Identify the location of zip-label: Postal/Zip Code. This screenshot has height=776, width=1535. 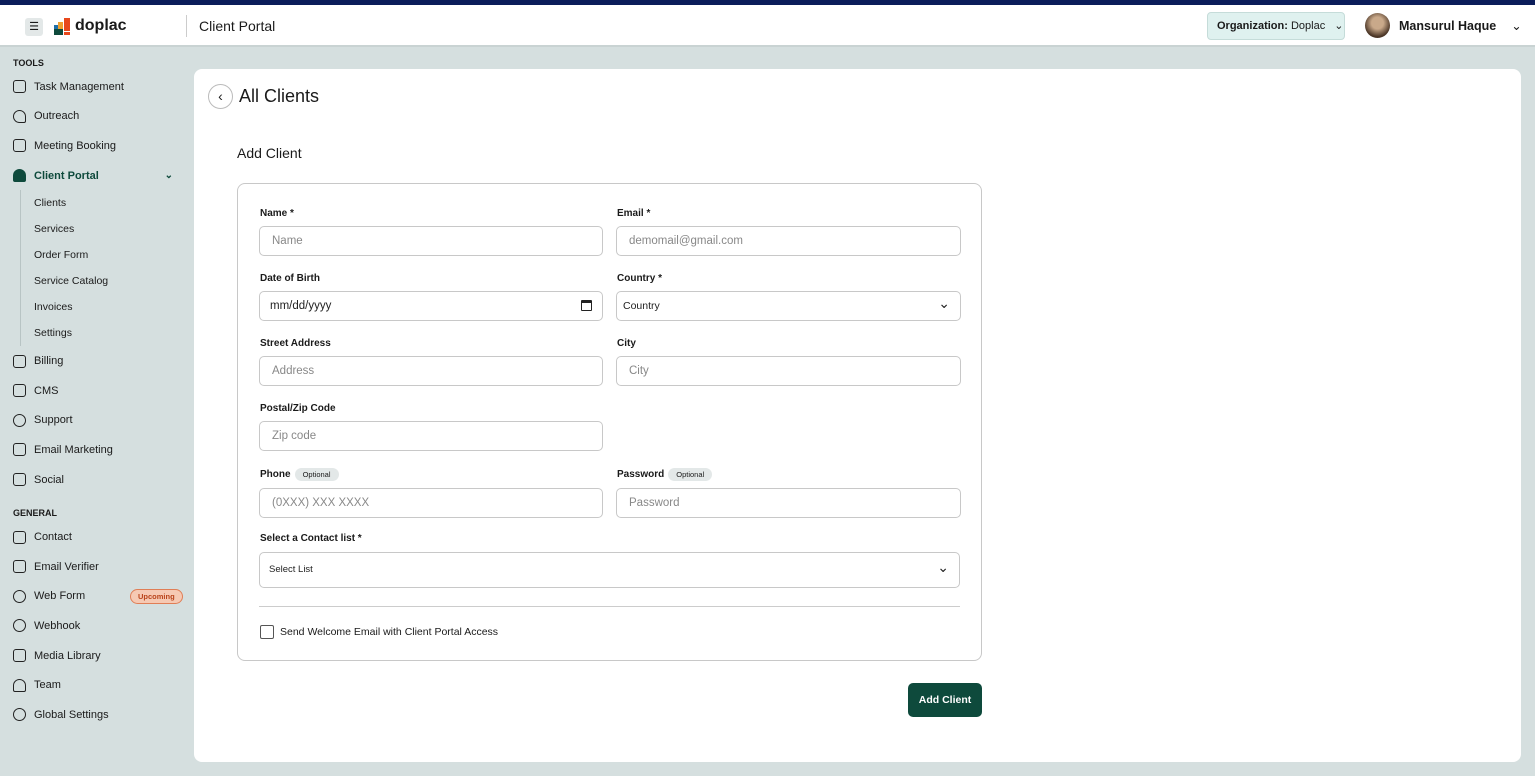
(298, 408).